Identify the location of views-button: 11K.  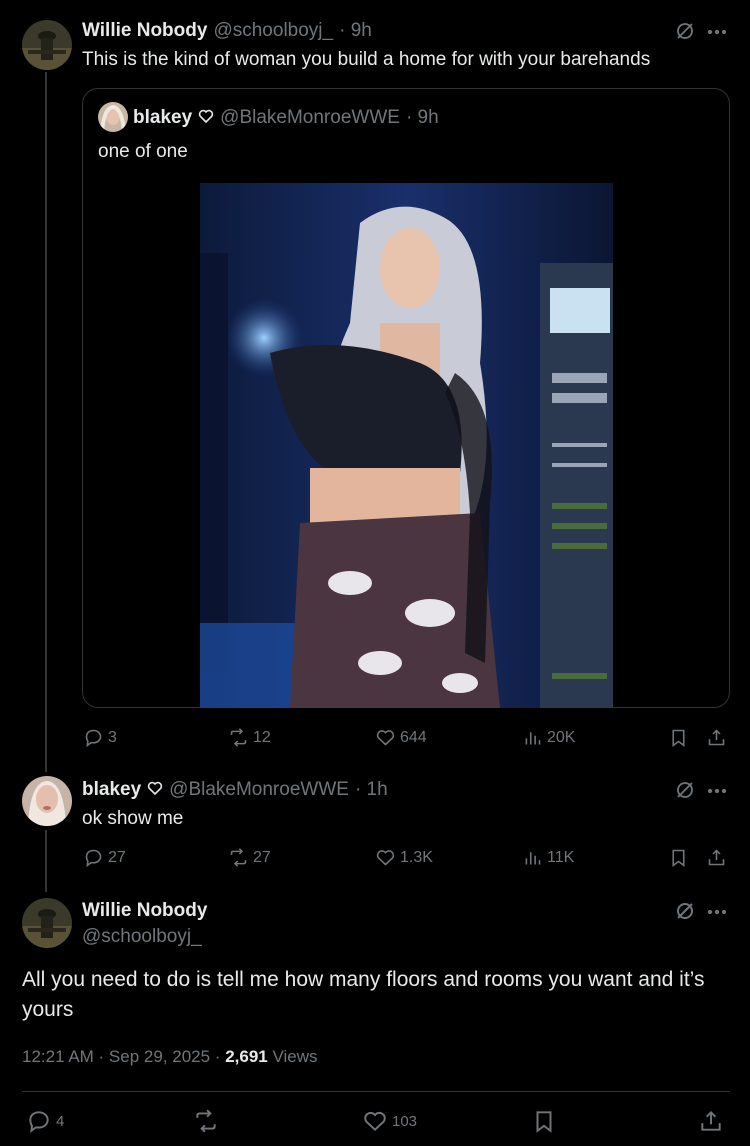
(548, 857).